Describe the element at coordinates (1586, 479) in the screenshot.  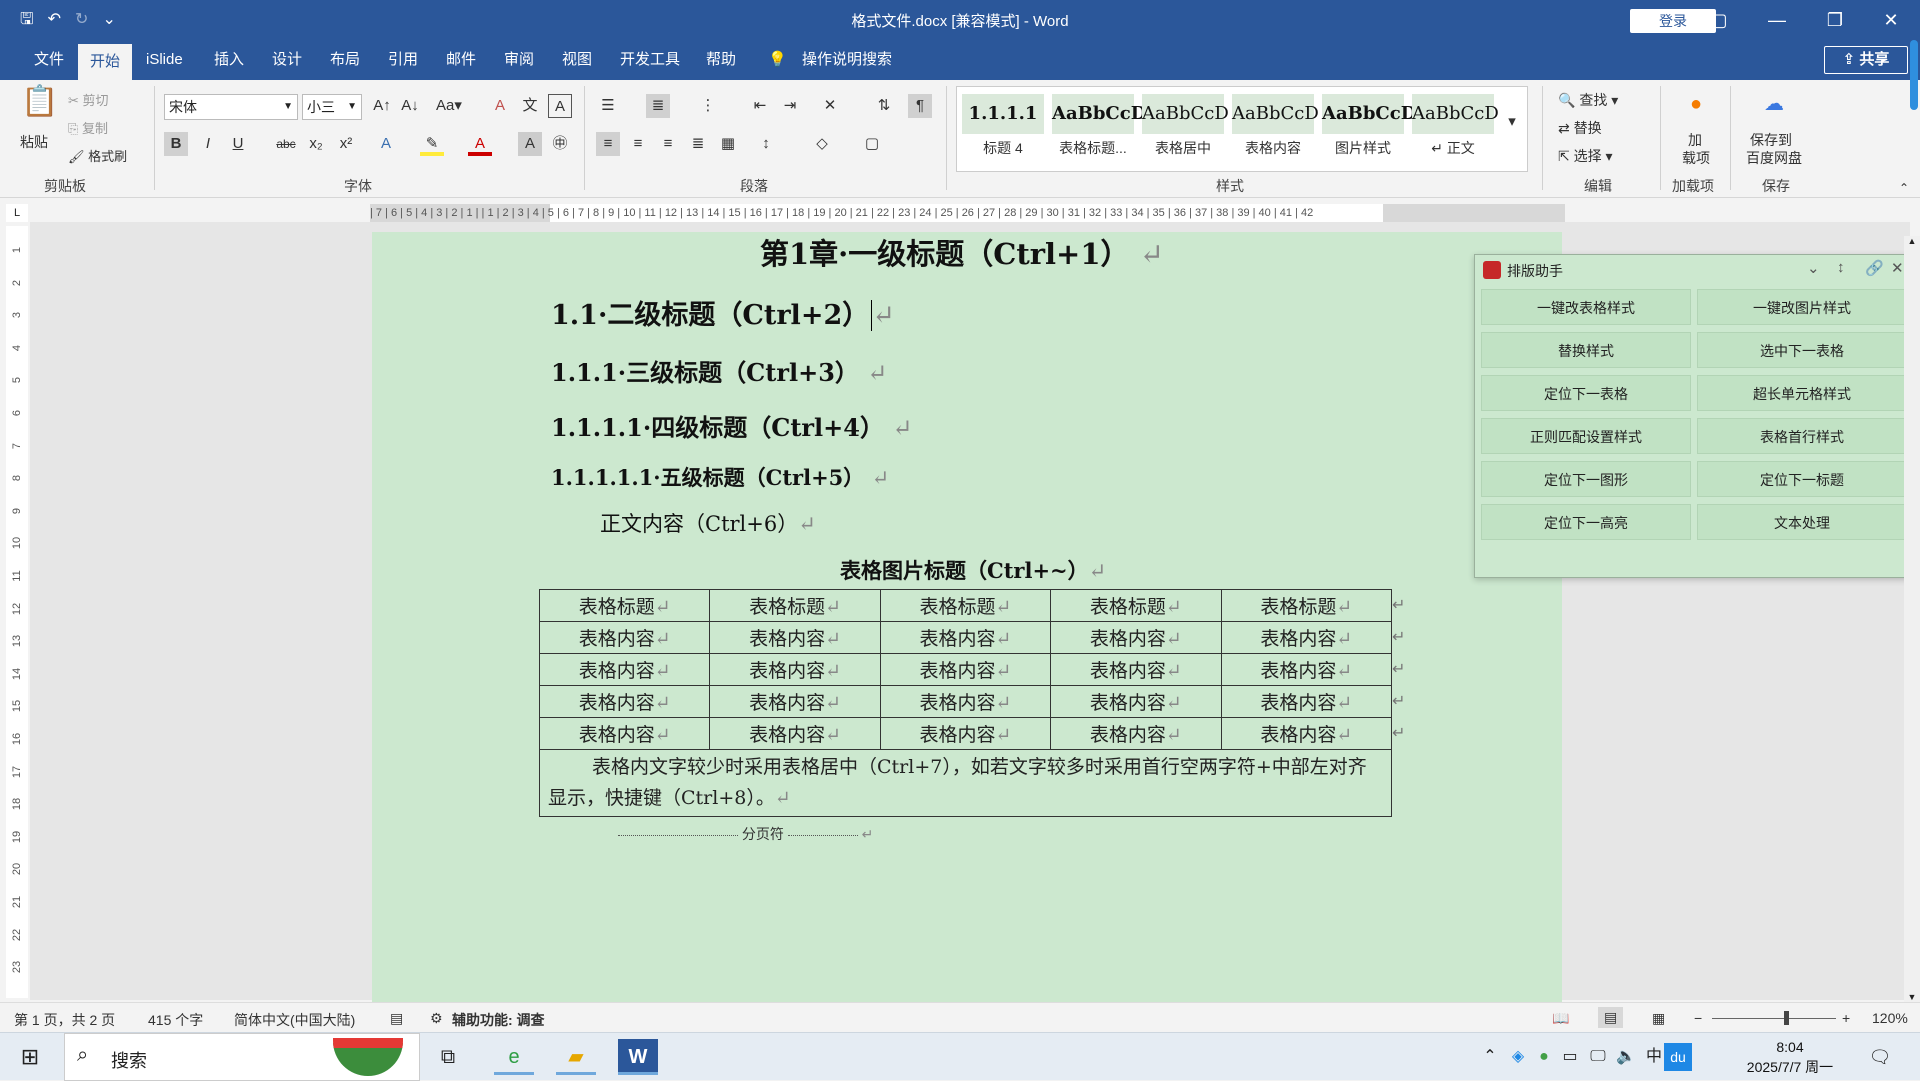
I see `assistant-button: 定位下一图形` at that location.